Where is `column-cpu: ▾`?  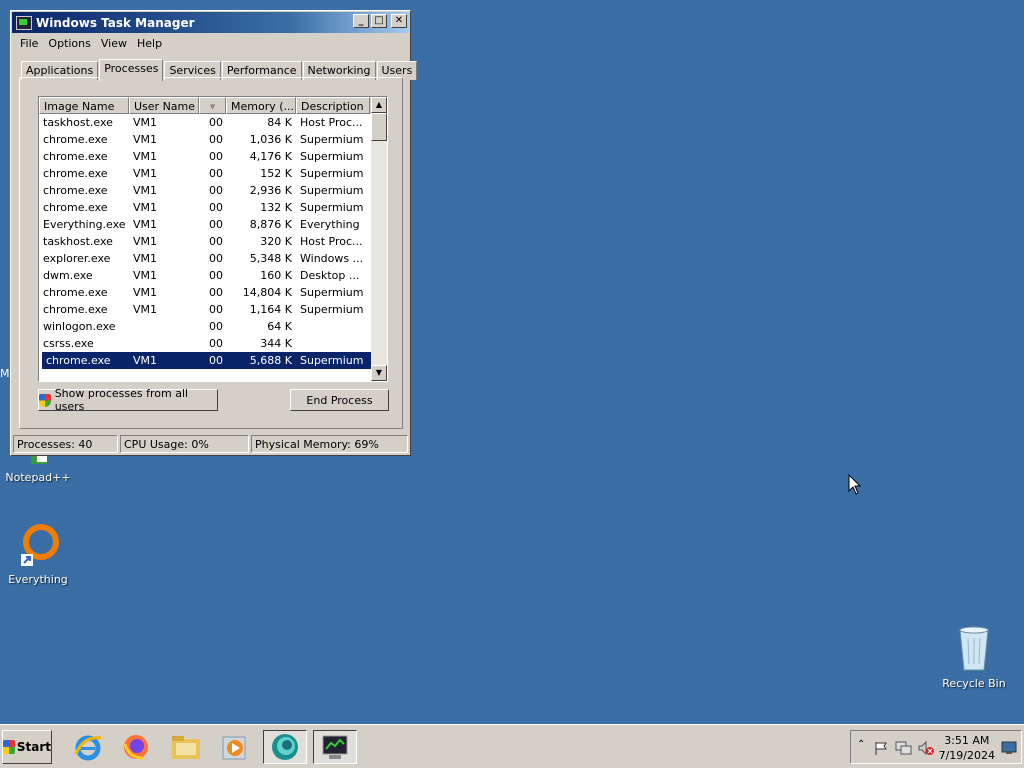 column-cpu: ▾ is located at coordinates (212, 105).